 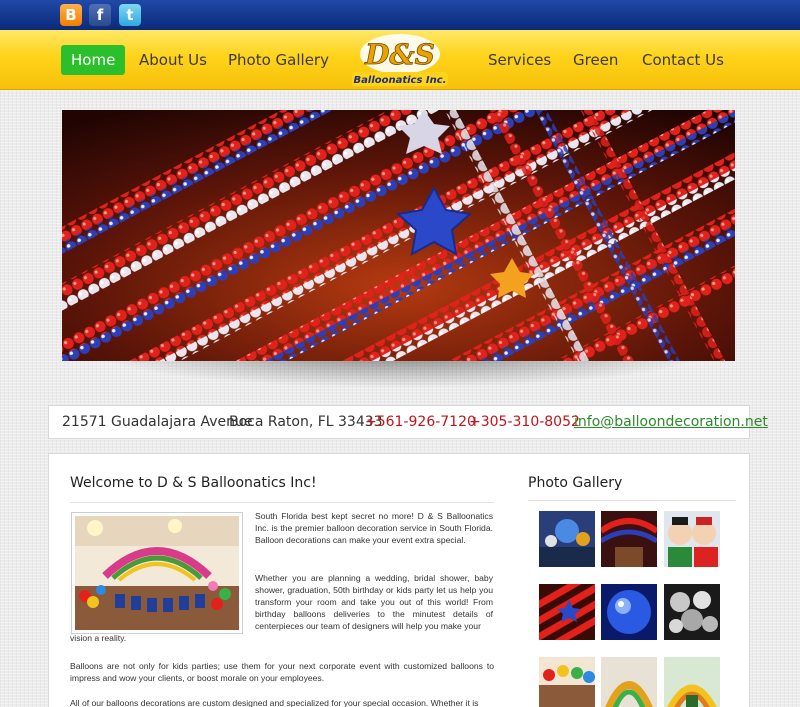 I want to click on logo-name: Balloonatics Inc., so click(x=400, y=80).